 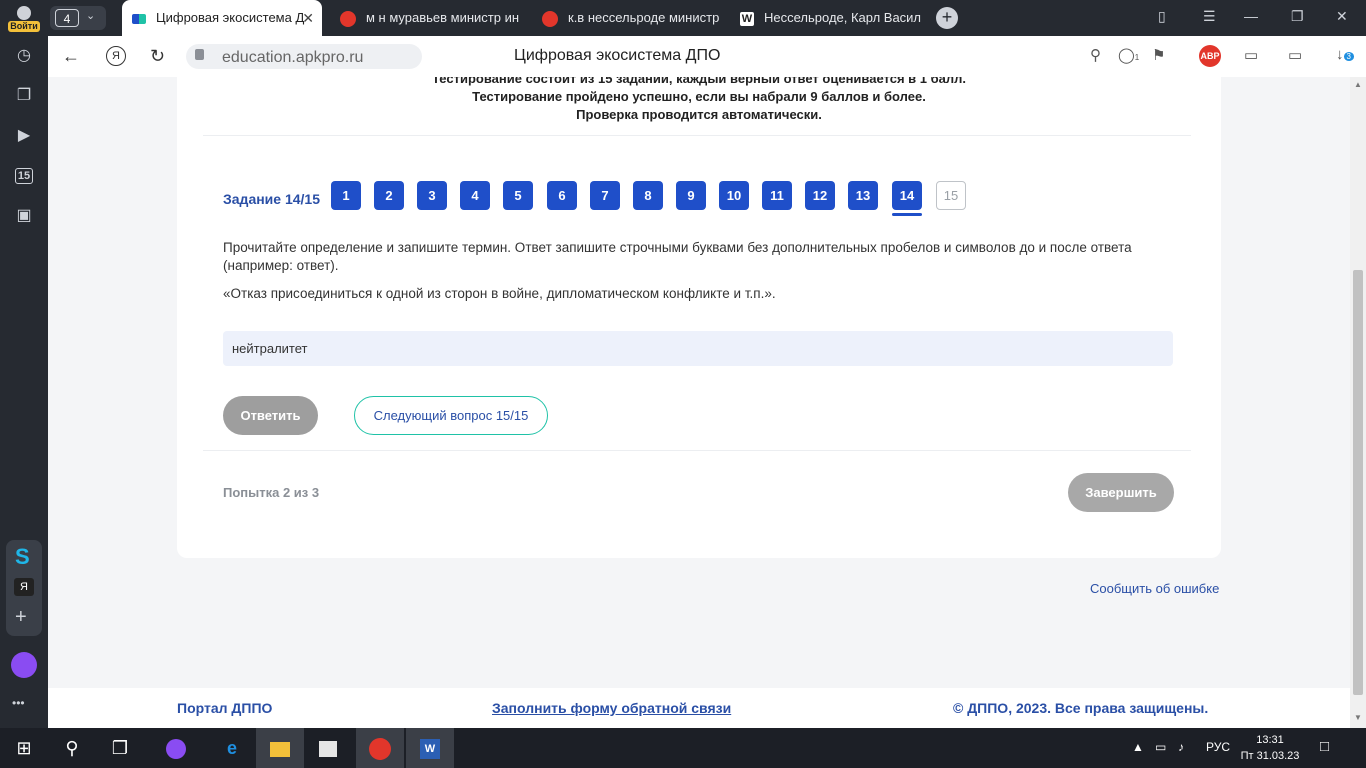 What do you see at coordinates (951, 195) in the screenshot?
I see `question-number-button-15: 15` at bounding box center [951, 195].